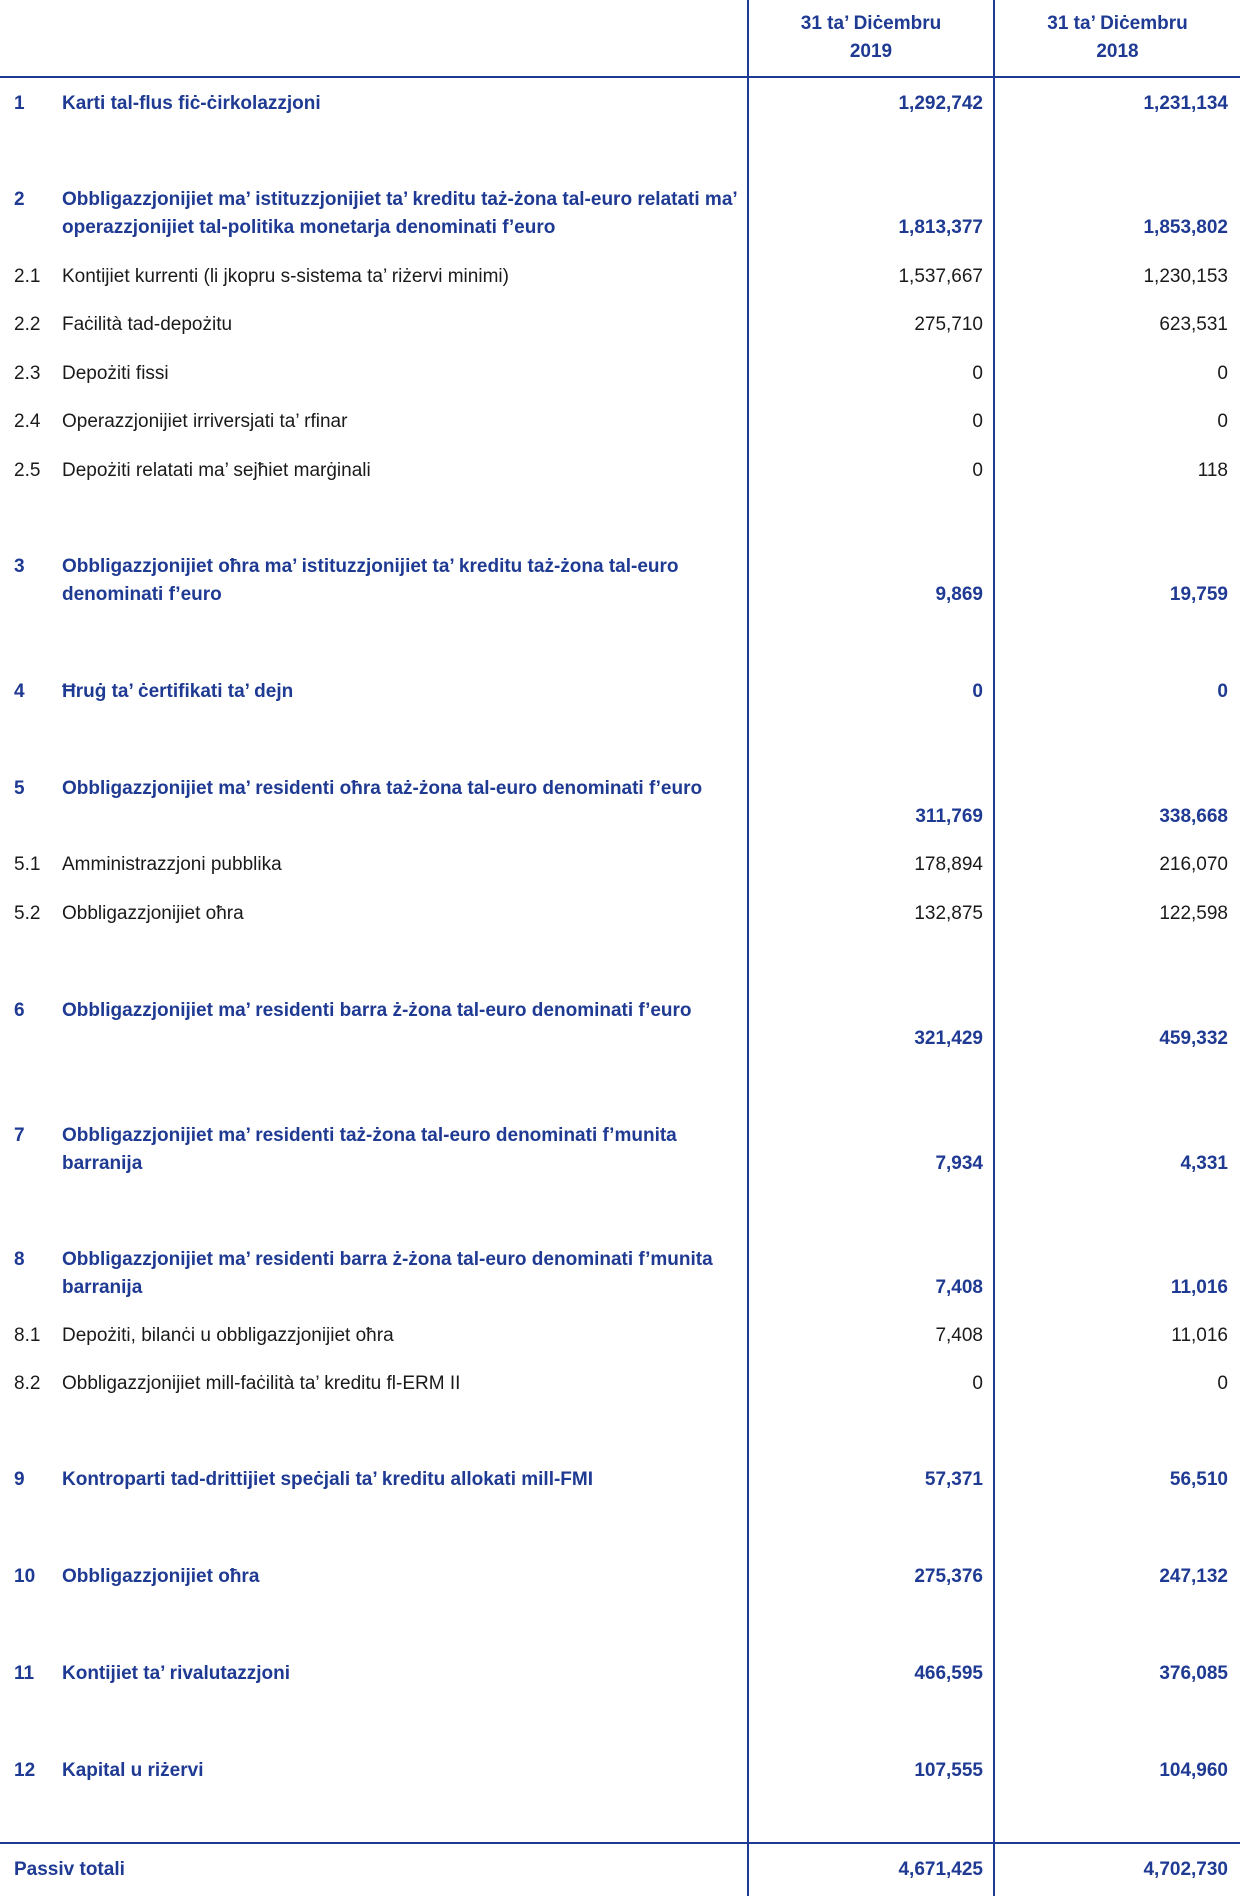  What do you see at coordinates (1198, 1479) in the screenshot?
I see `row-value-2018: 56,510` at bounding box center [1198, 1479].